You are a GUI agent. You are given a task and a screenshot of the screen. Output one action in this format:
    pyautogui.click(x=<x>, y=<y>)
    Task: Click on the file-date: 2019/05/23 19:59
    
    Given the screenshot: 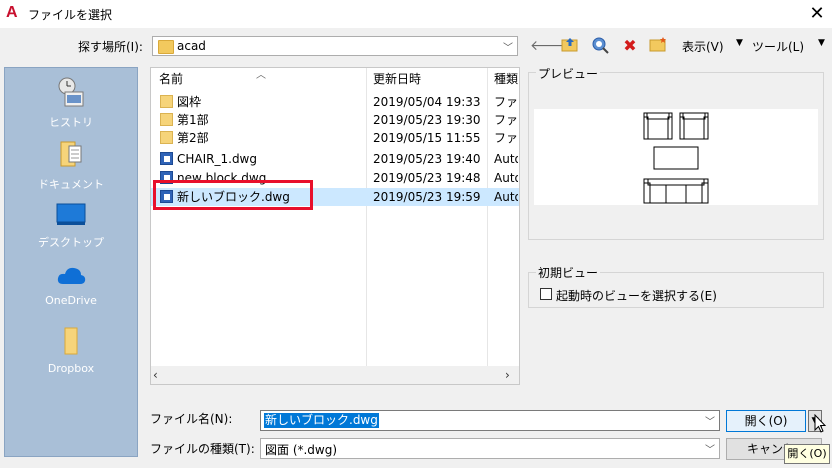 What is the action you would take?
    pyautogui.click(x=427, y=197)
    